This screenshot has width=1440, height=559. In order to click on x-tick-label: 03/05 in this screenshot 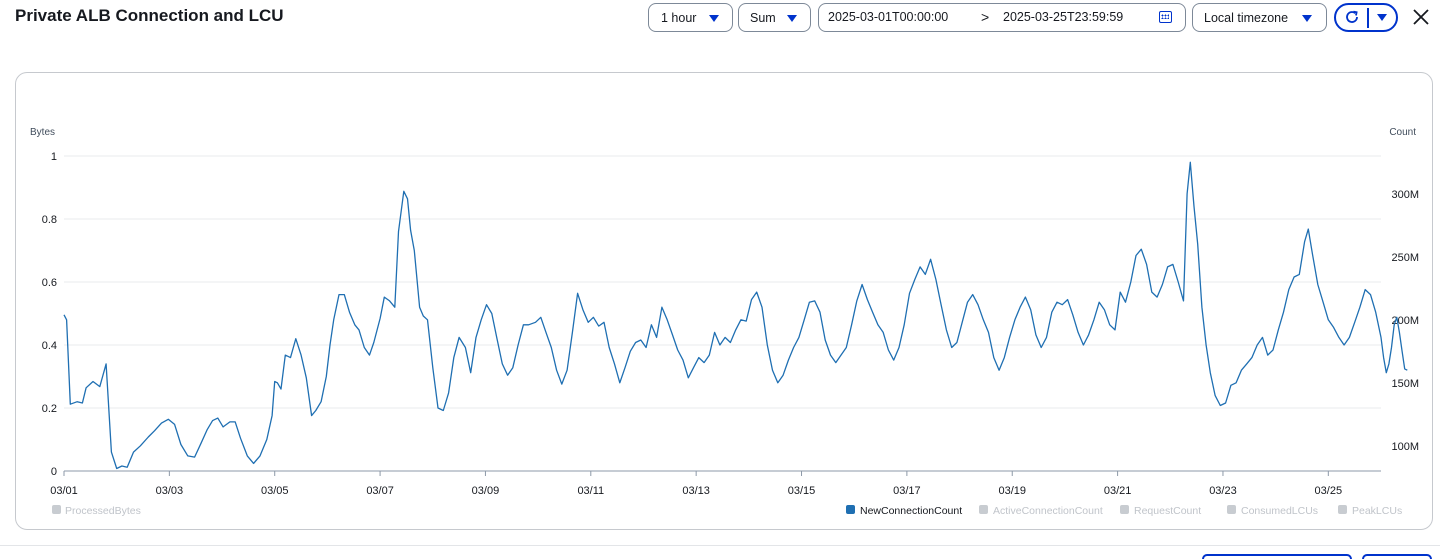, I will do `click(275, 491)`.